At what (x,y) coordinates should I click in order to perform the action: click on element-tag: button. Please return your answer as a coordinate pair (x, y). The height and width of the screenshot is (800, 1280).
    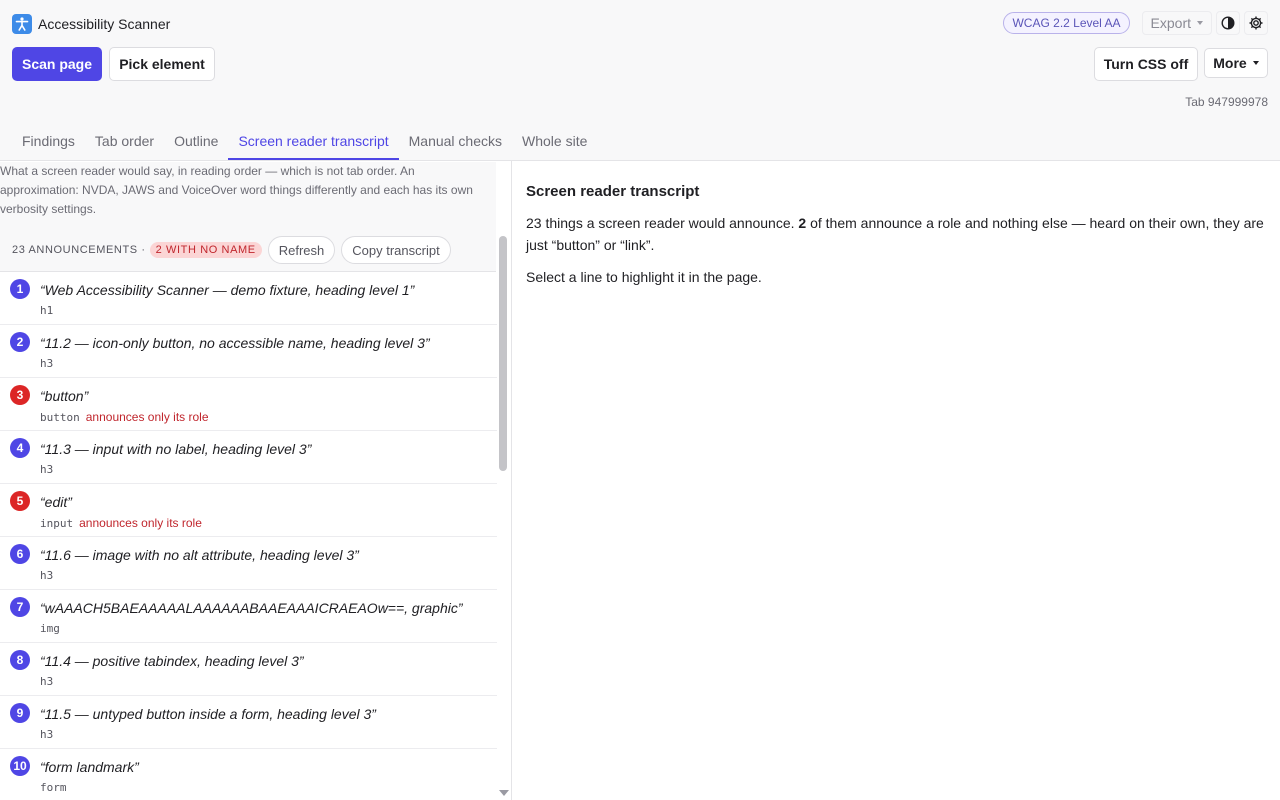
    Looking at the image, I should click on (60, 417).